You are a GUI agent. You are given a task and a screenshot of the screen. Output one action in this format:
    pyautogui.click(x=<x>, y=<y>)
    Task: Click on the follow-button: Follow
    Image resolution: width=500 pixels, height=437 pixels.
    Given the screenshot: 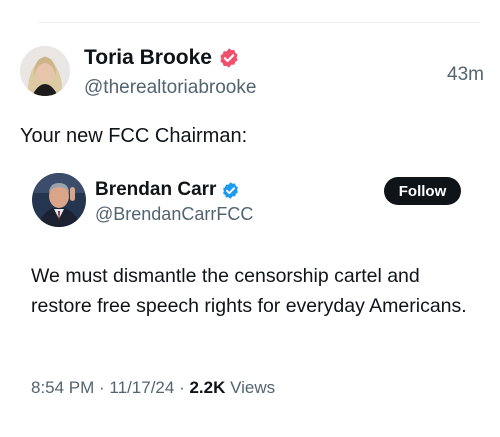 What is the action you would take?
    pyautogui.click(x=422, y=191)
    